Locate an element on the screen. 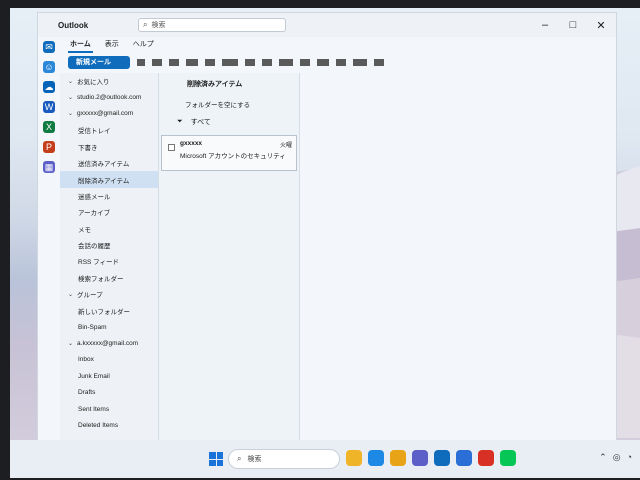 This screenshot has height=480, width=640. folder-item: RSS フィード is located at coordinates (109, 261).